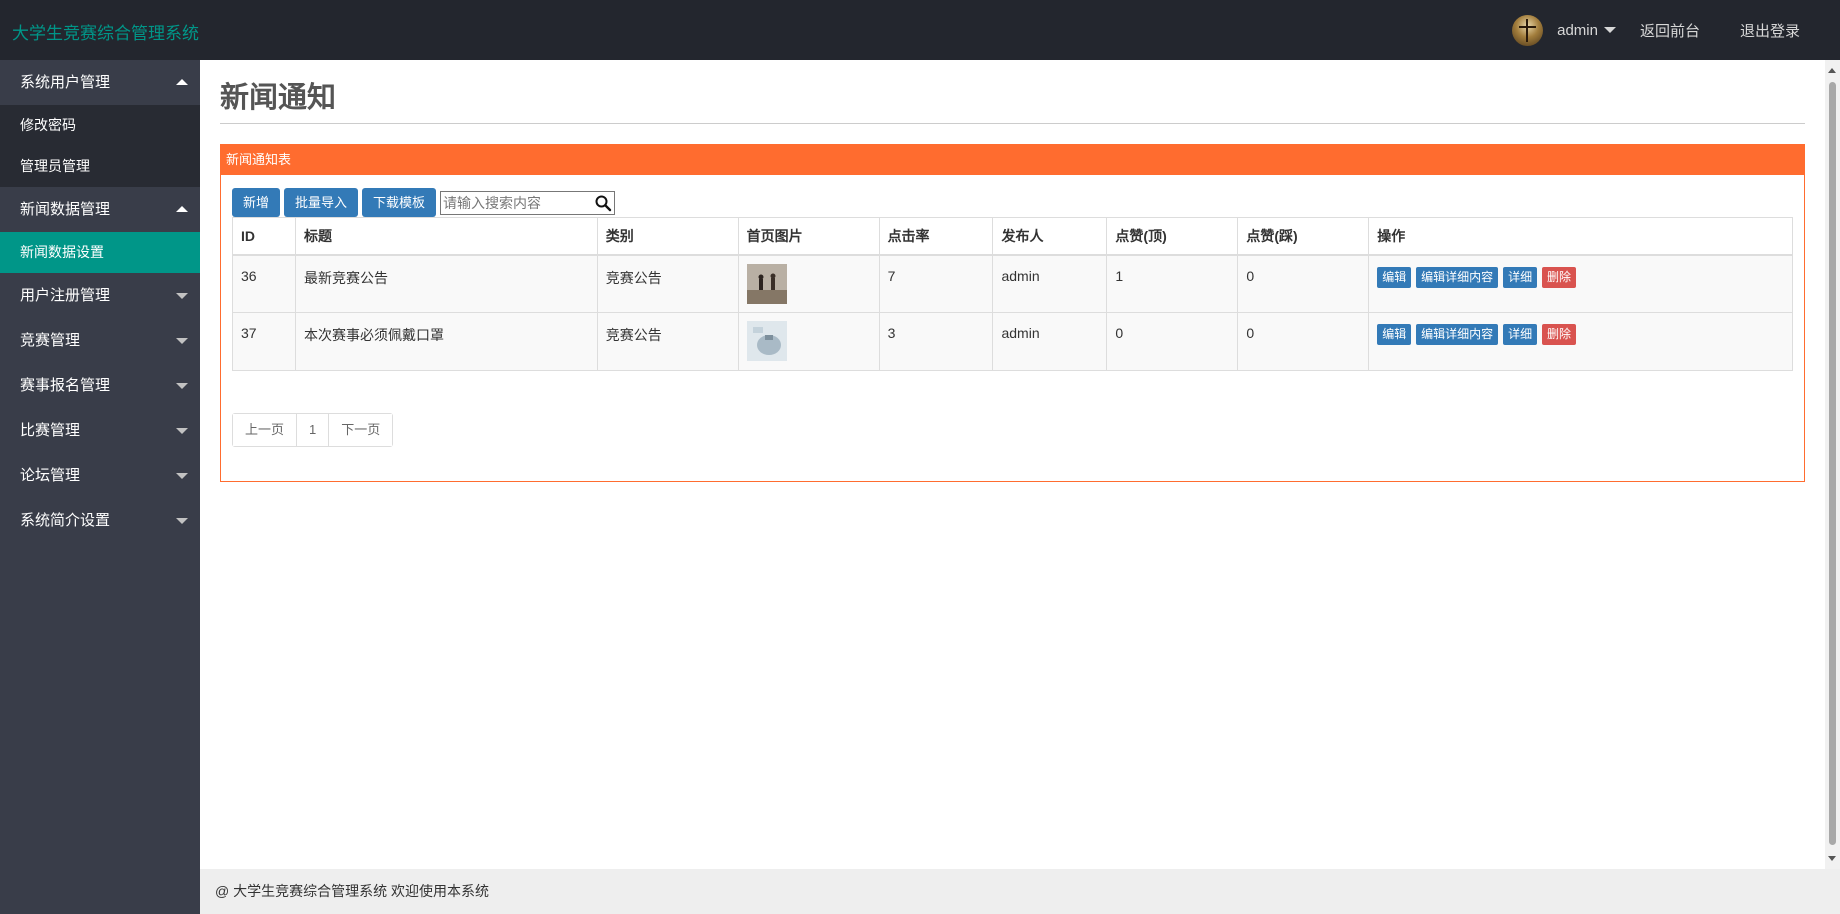 The height and width of the screenshot is (914, 1840). I want to click on sidebar-submenu-system-users: 修改密码 管理员管理, so click(100, 146).